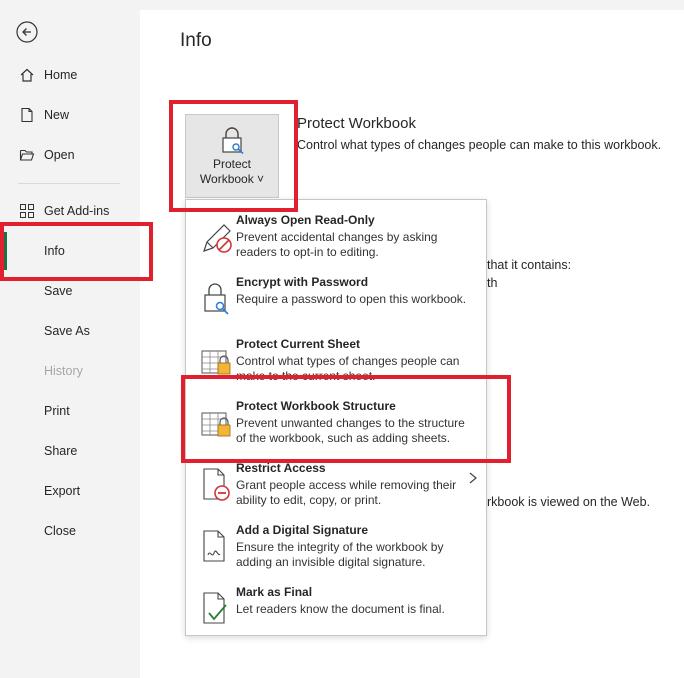 The width and height of the screenshot is (684, 678). What do you see at coordinates (70, 211) in the screenshot?
I see `nav-get-add-ins: Get Add-ins` at bounding box center [70, 211].